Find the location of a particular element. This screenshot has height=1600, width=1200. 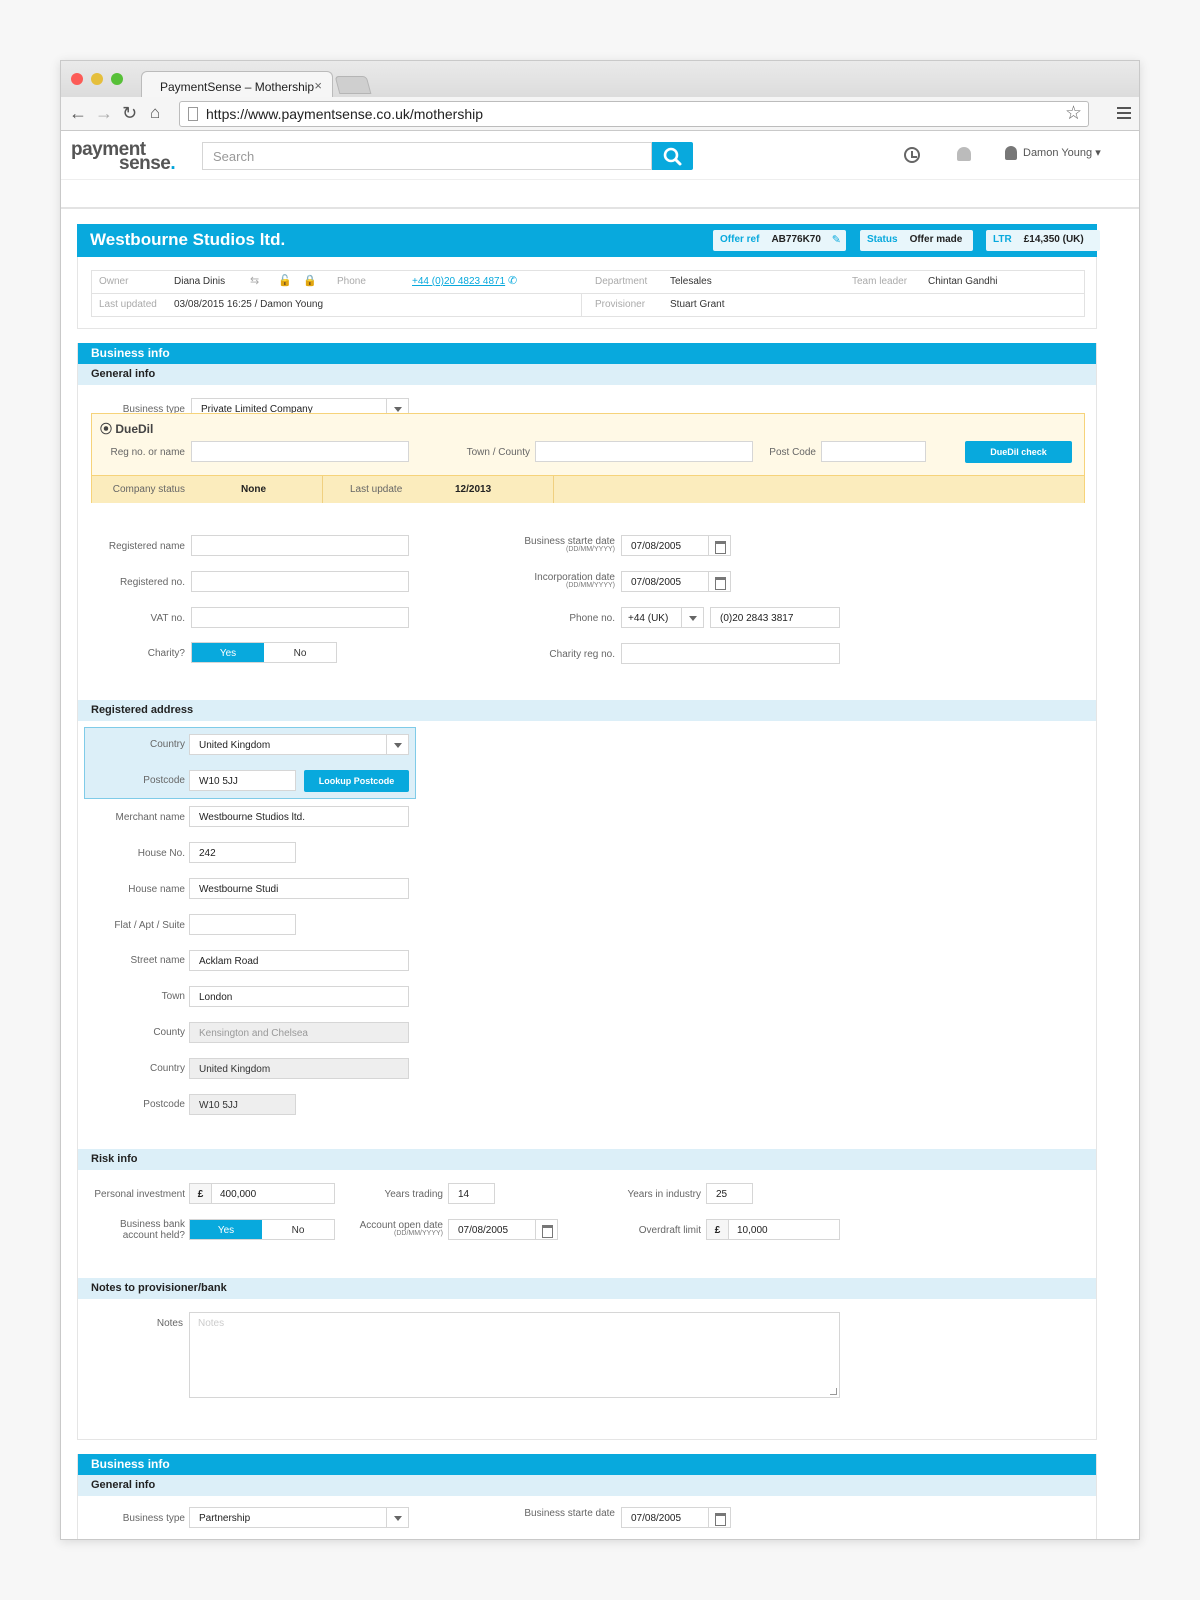

phone-label: Phone is located at coordinates (351, 281).